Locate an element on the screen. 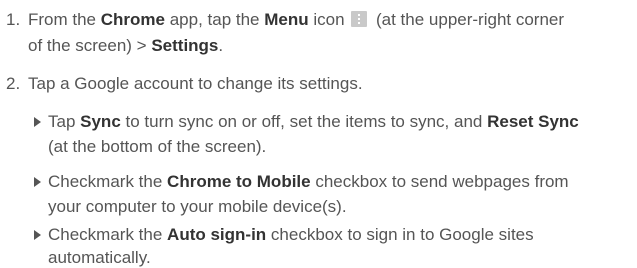 This screenshot has width=637, height=268. bullet-3-line-2: automatically. is located at coordinates (99, 257).